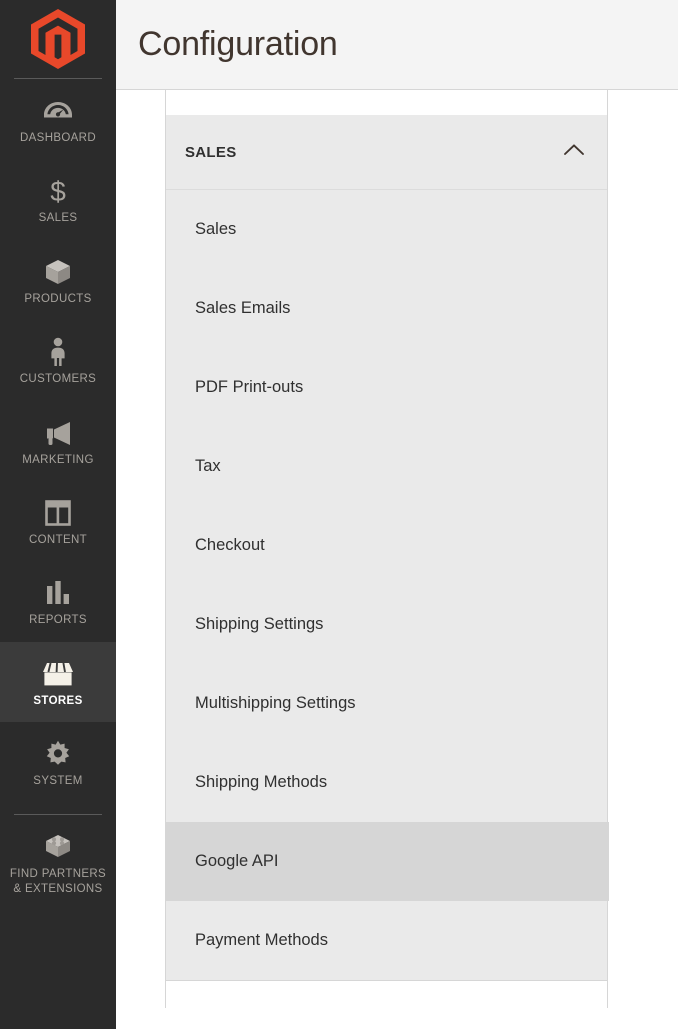 This screenshot has height=1029, width=678. Describe the element at coordinates (386, 152) in the screenshot. I see `section-header-sales: SALES` at that location.